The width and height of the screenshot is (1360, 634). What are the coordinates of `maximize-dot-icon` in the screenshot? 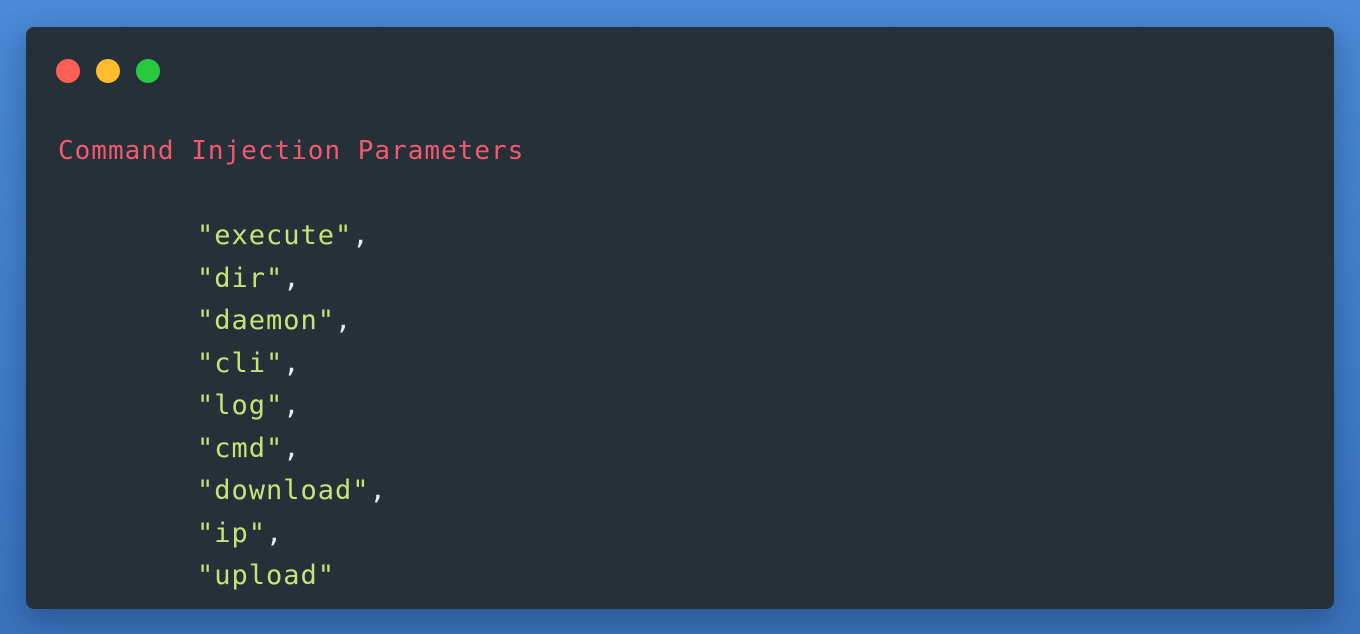 It's located at (148, 71).